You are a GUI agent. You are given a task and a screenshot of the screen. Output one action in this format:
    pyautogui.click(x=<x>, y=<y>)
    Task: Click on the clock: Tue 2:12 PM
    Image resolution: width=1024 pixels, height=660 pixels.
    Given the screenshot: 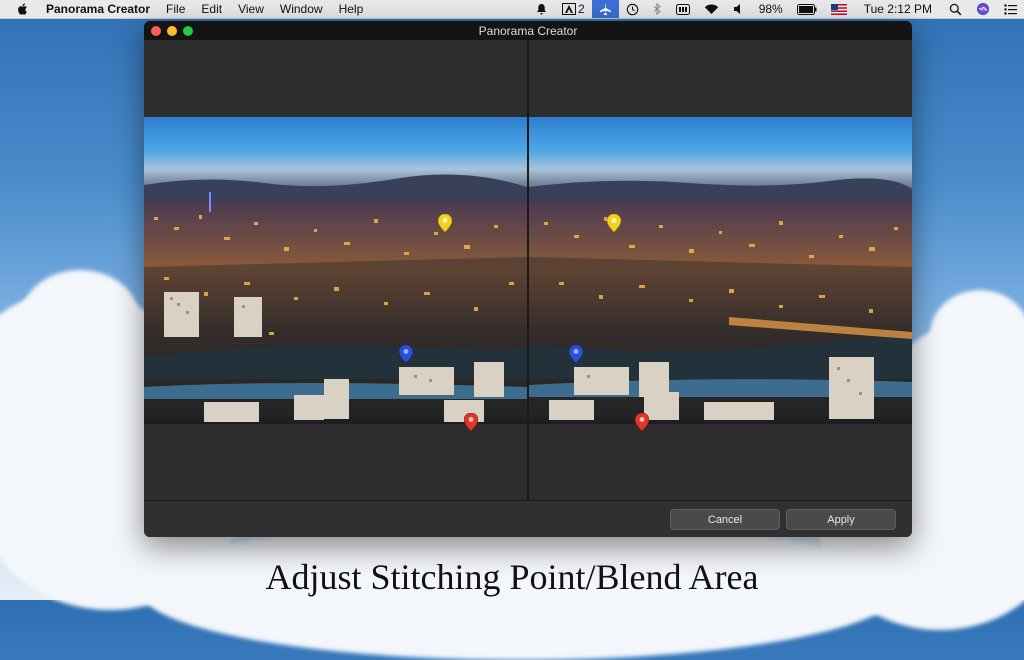 What is the action you would take?
    pyautogui.click(x=898, y=9)
    